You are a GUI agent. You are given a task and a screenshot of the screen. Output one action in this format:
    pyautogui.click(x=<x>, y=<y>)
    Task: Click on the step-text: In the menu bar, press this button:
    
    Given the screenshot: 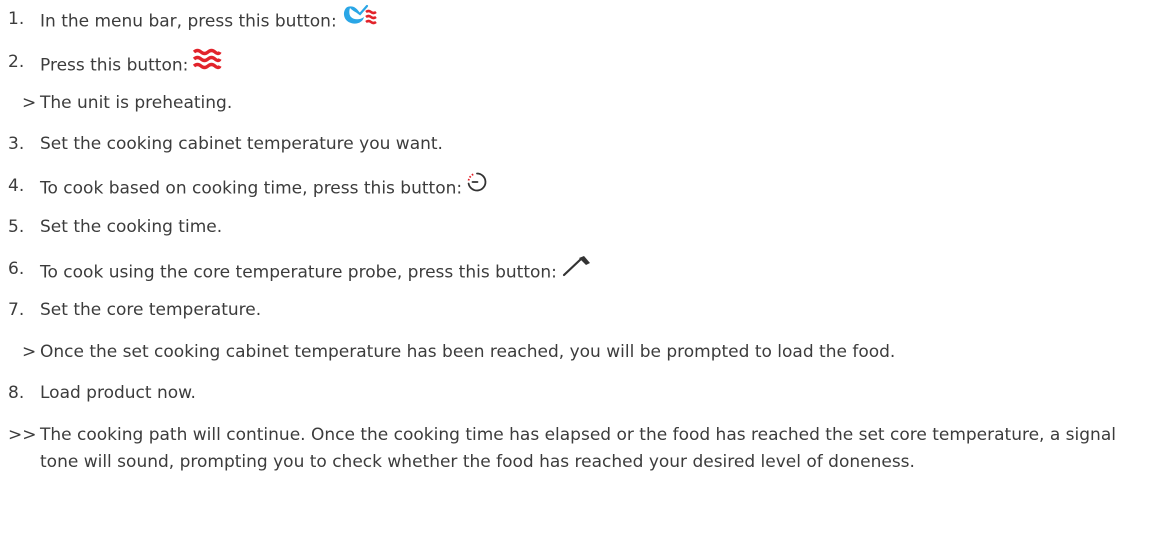 What is the action you would take?
    pyautogui.click(x=588, y=20)
    